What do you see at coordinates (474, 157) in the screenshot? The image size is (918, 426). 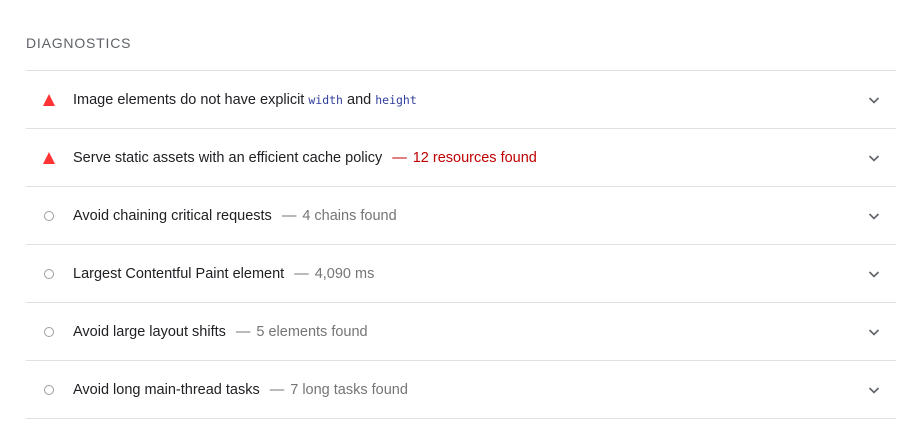 I see `audit-display-value: 12 resources found` at bounding box center [474, 157].